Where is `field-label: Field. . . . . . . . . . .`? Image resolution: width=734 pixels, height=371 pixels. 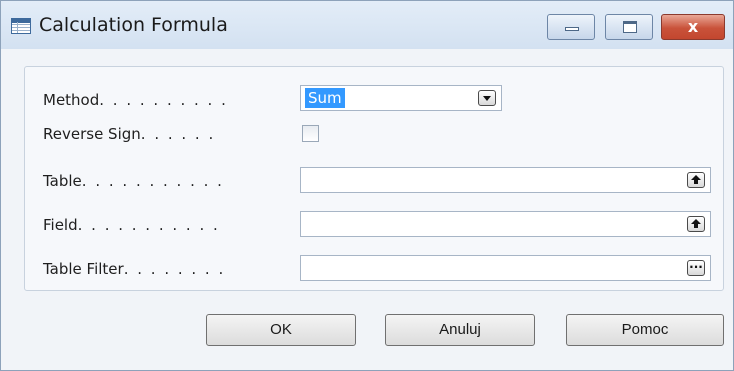
field-label: Field. . . . . . . . . . . is located at coordinates (131, 225).